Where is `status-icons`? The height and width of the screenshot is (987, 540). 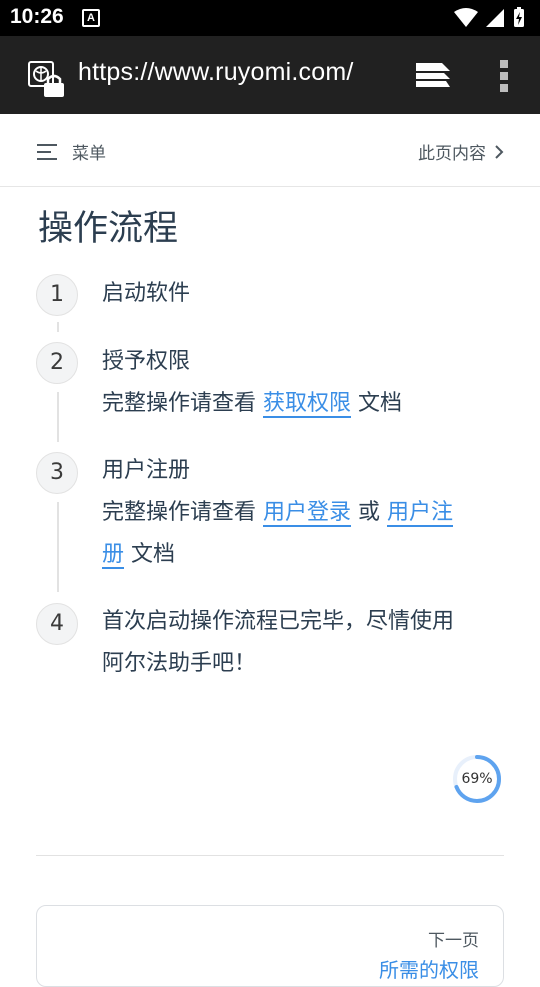
status-icons is located at coordinates (492, 20).